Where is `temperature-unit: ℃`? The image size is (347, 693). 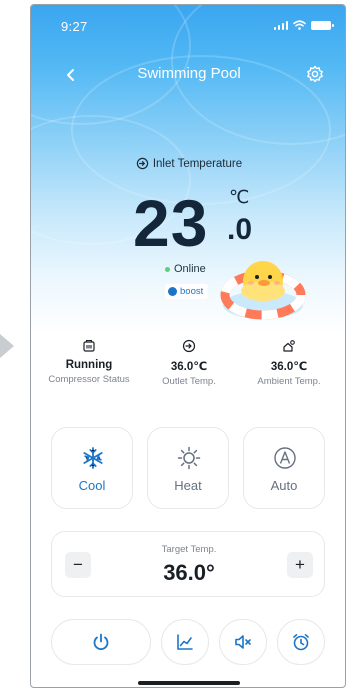 temperature-unit: ℃ is located at coordinates (239, 197).